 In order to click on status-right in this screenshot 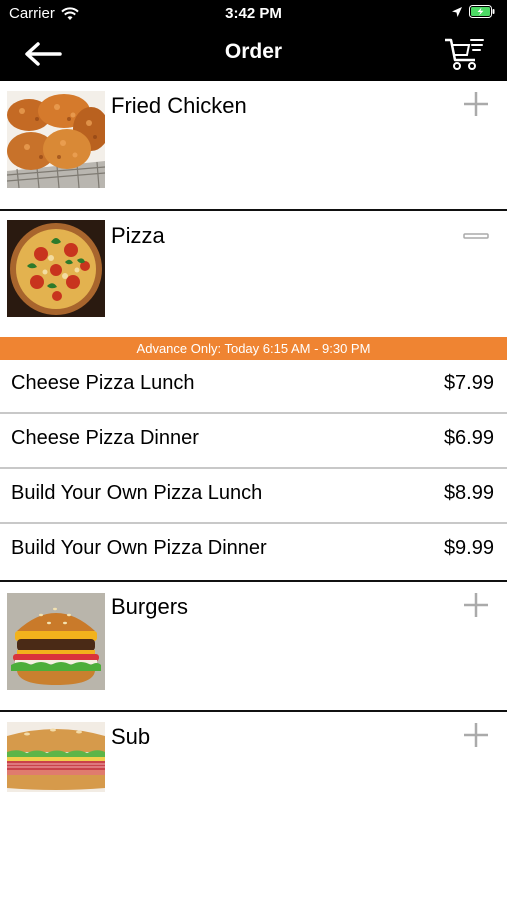, I will do `click(473, 11)`.